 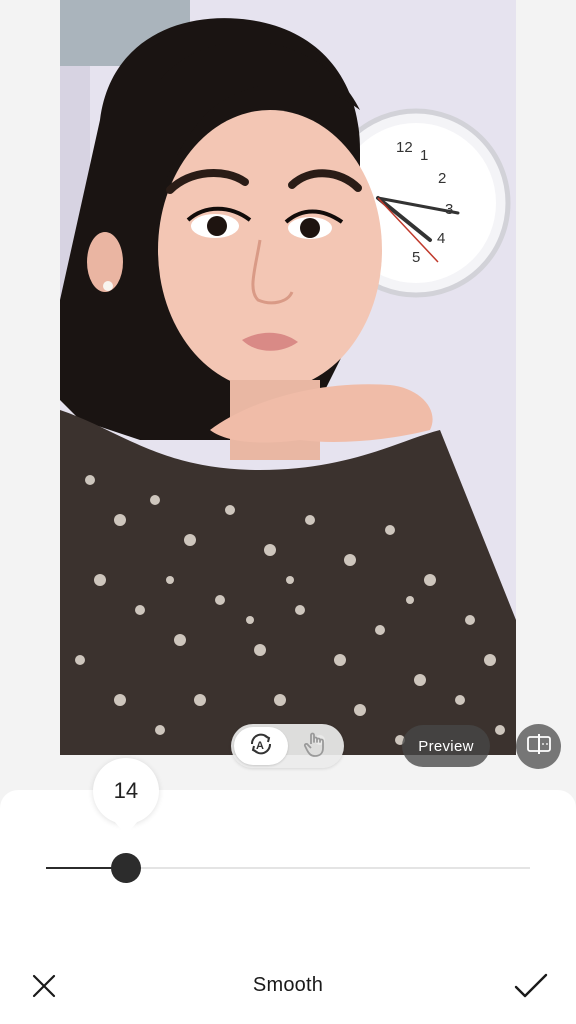 I want to click on compare-split-icon, so click(x=539, y=746).